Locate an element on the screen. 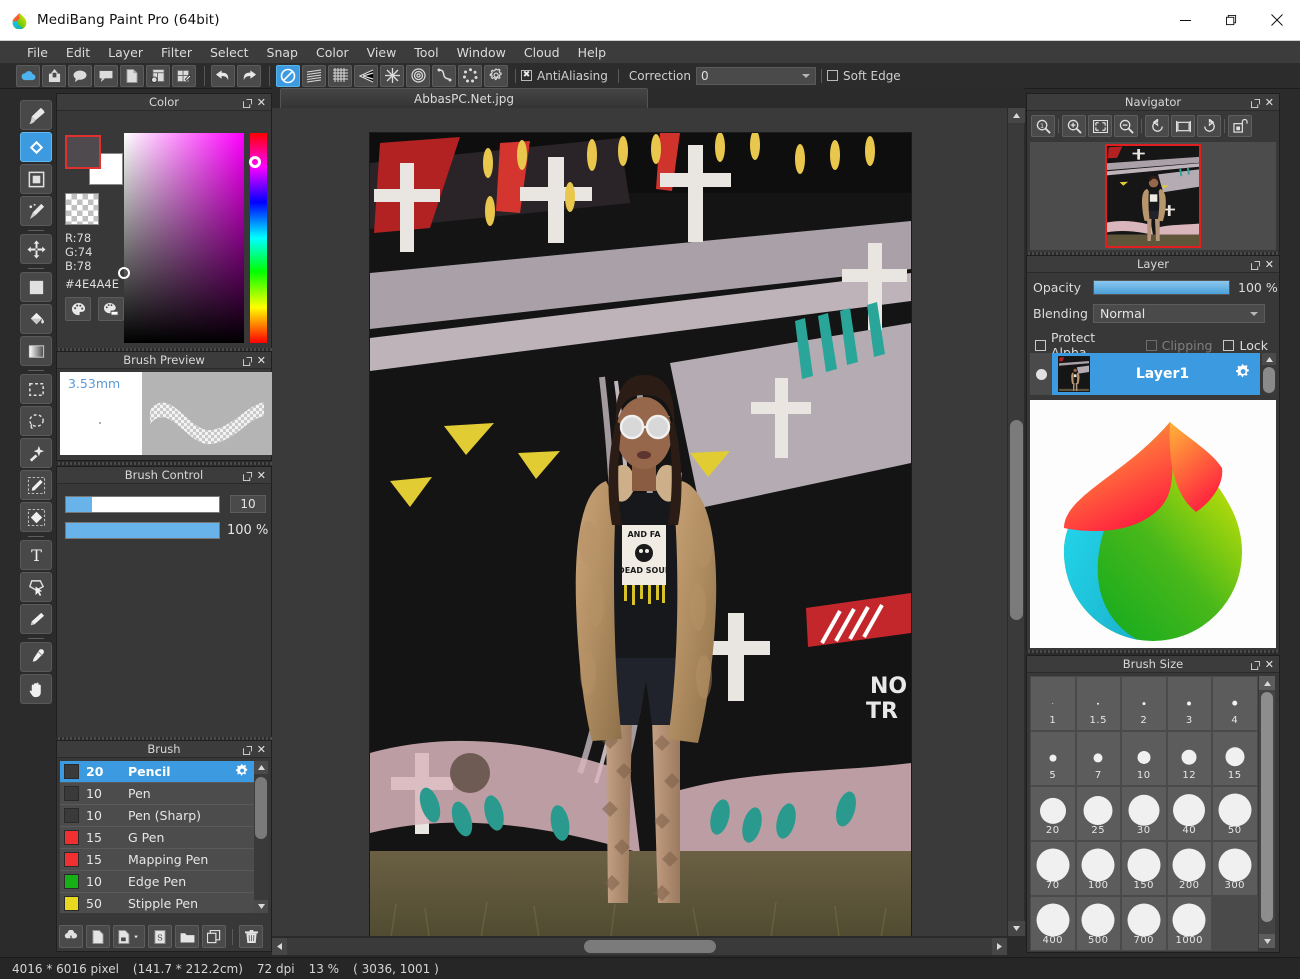 The height and width of the screenshot is (979, 1300). panel-edit-icon is located at coordinates (184, 75).